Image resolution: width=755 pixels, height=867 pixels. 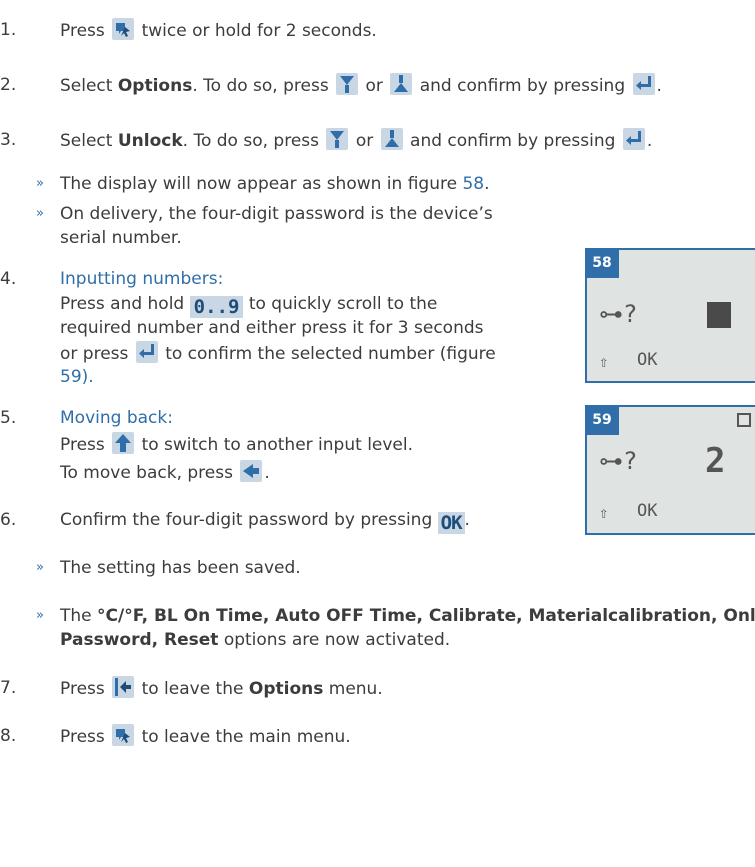 I want to click on step-number: 7., so click(x=8, y=688).